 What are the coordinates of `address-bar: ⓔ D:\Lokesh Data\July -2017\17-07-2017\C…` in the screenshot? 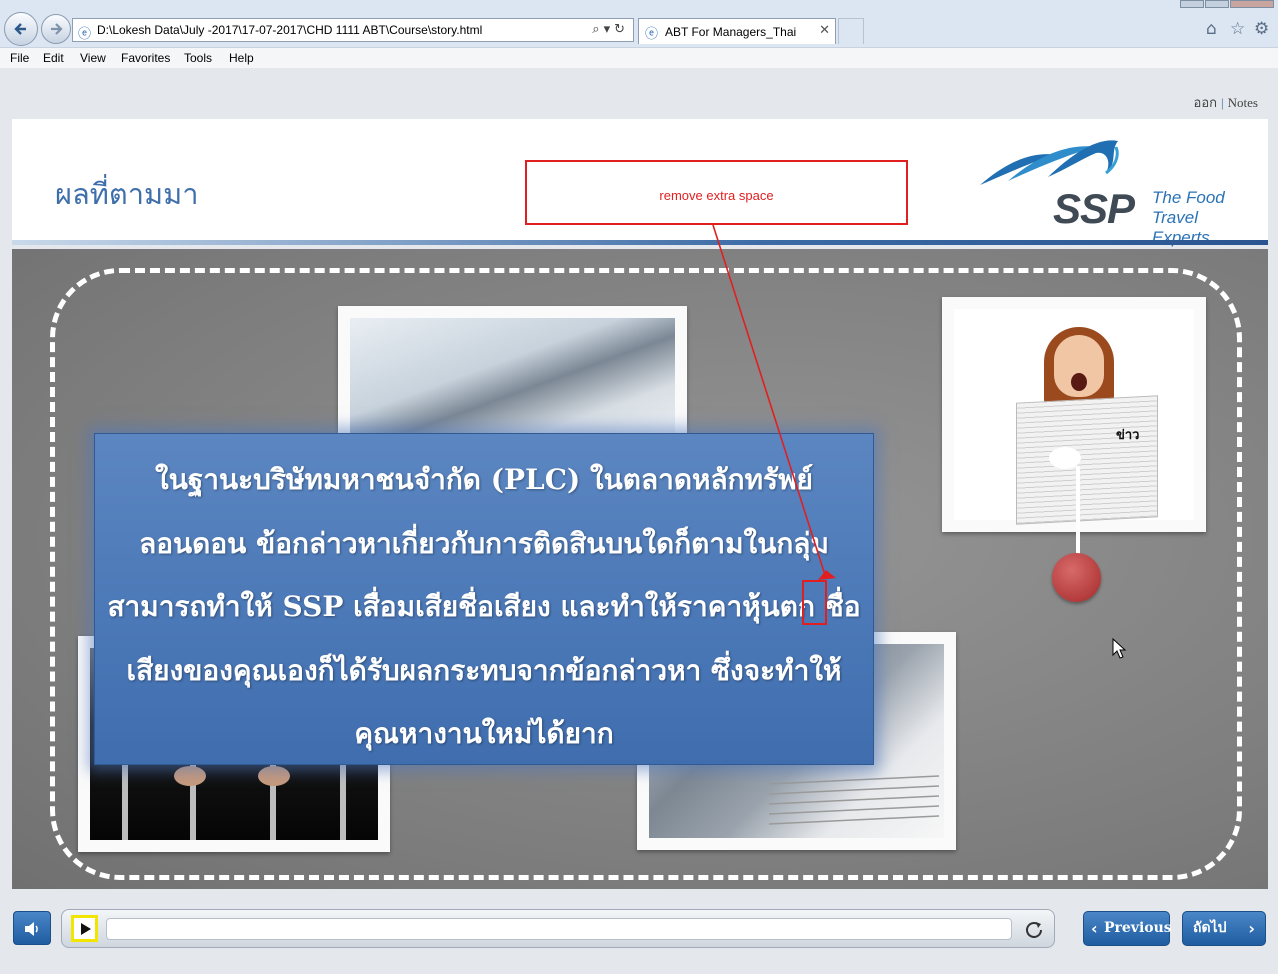 It's located at (353, 30).